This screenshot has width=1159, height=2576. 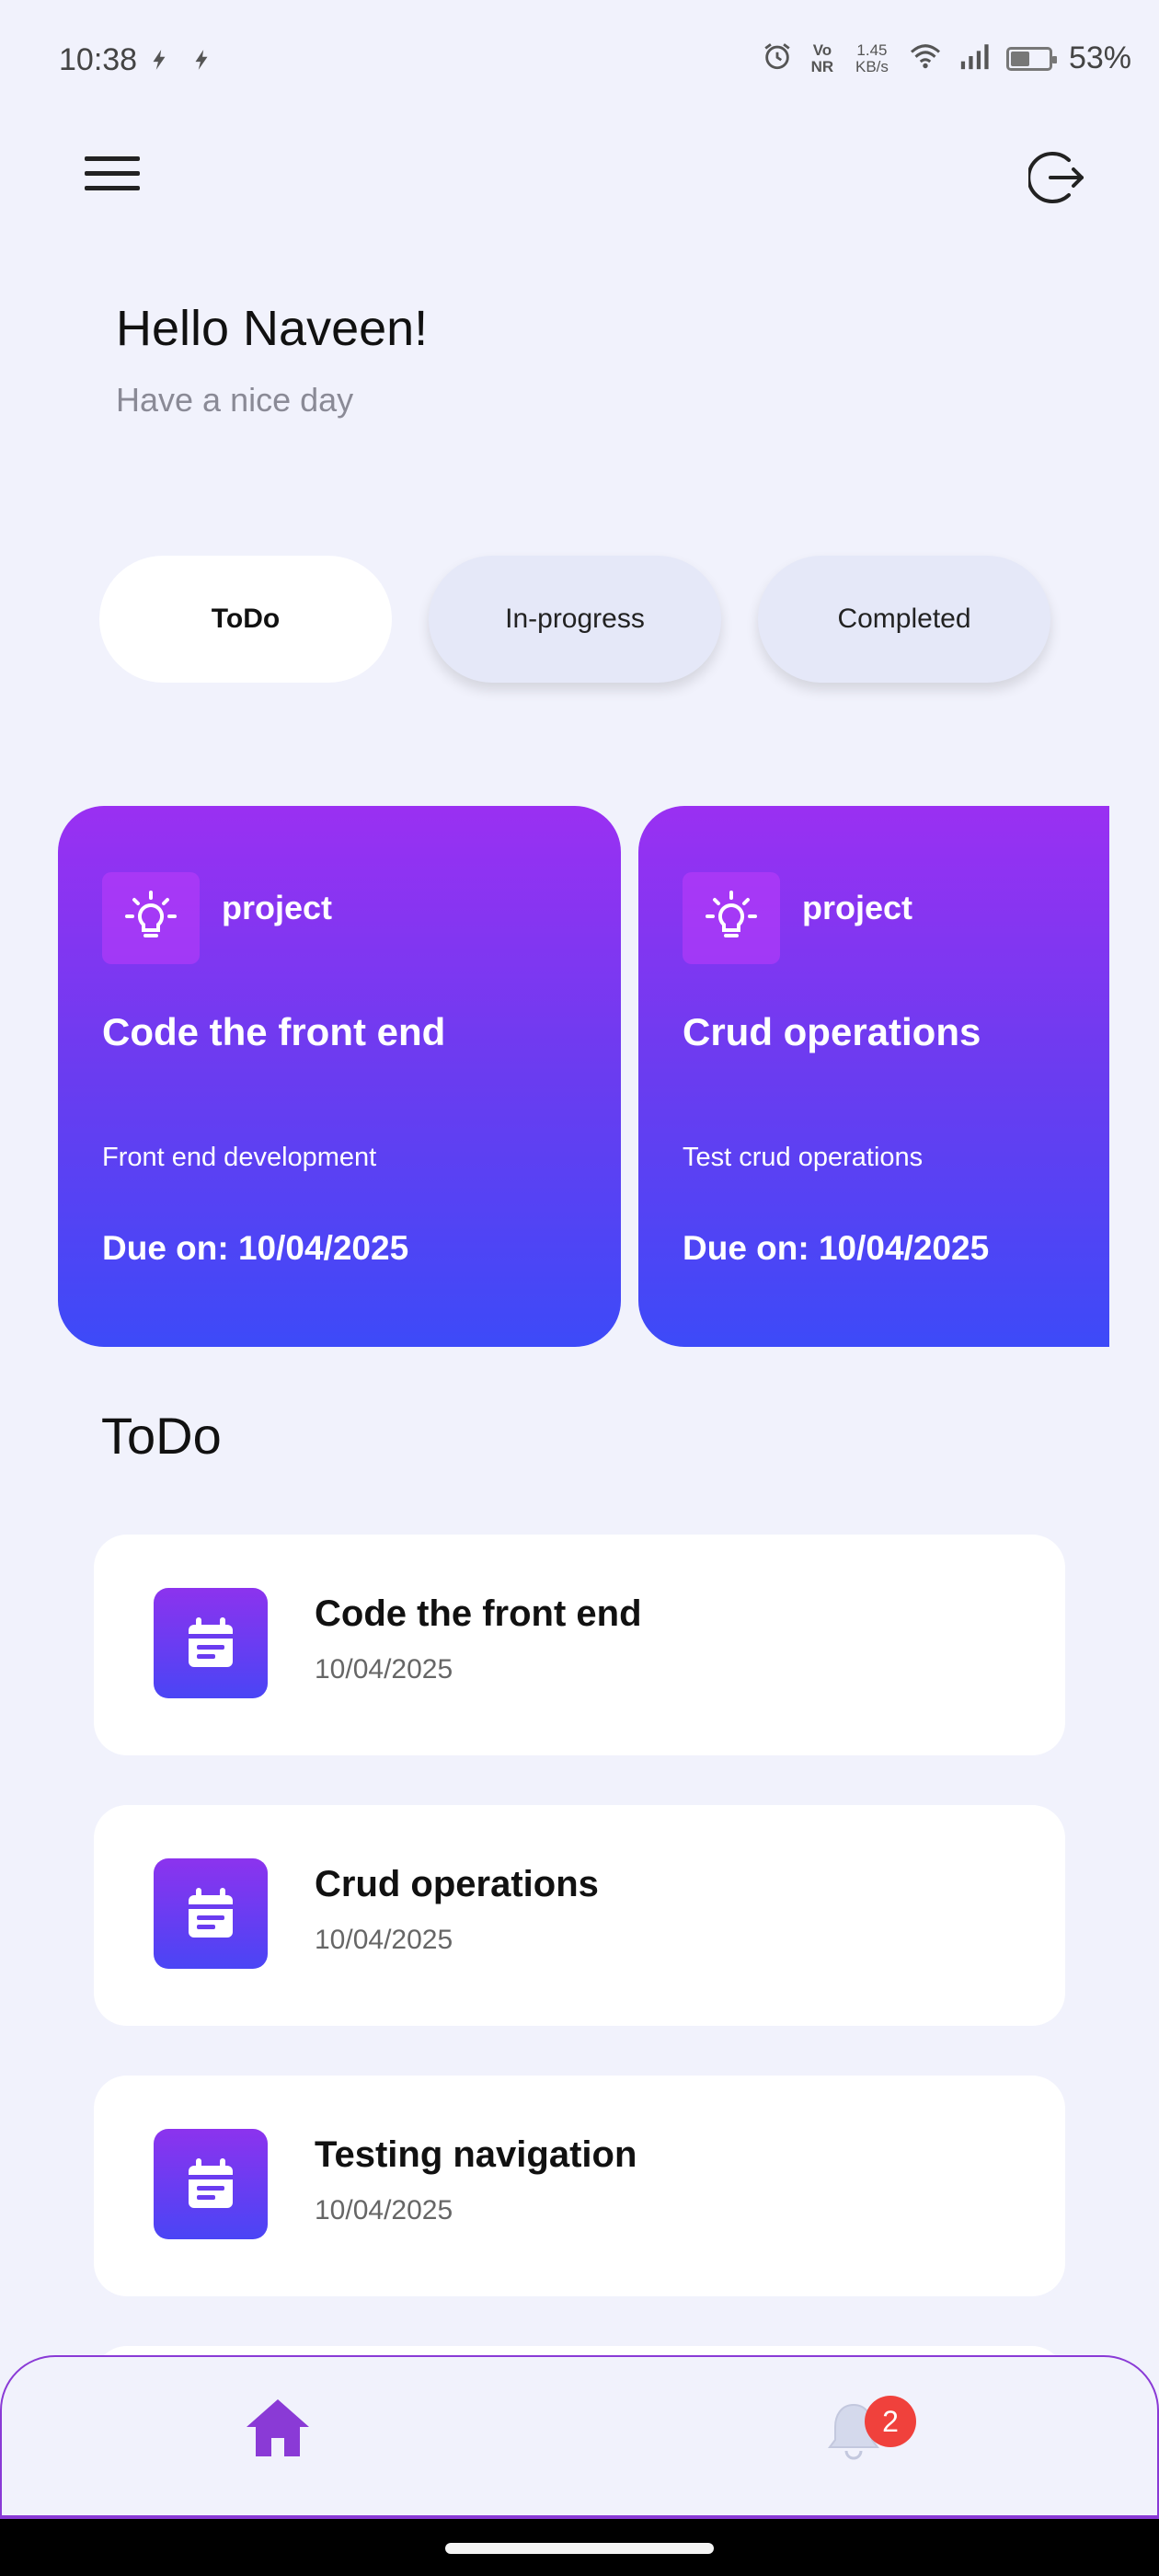 What do you see at coordinates (457, 1884) in the screenshot?
I see `task-title: Crud operations` at bounding box center [457, 1884].